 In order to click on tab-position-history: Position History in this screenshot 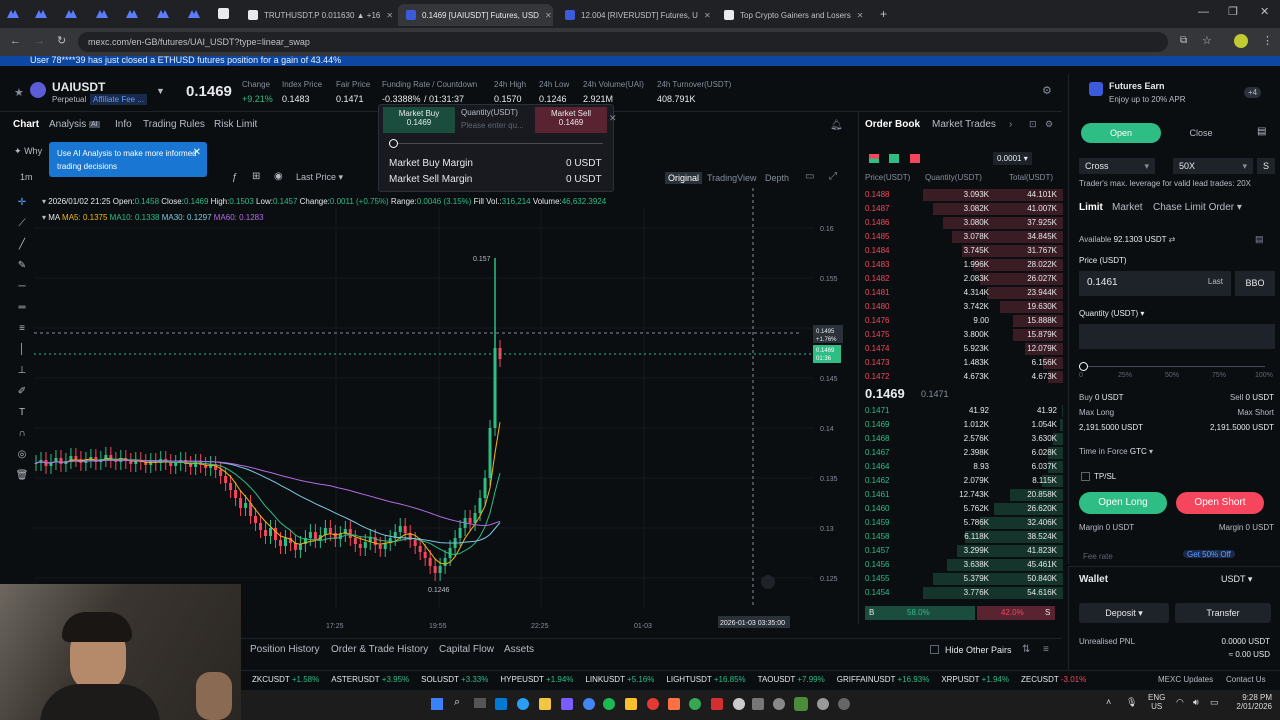, I will do `click(284, 649)`.